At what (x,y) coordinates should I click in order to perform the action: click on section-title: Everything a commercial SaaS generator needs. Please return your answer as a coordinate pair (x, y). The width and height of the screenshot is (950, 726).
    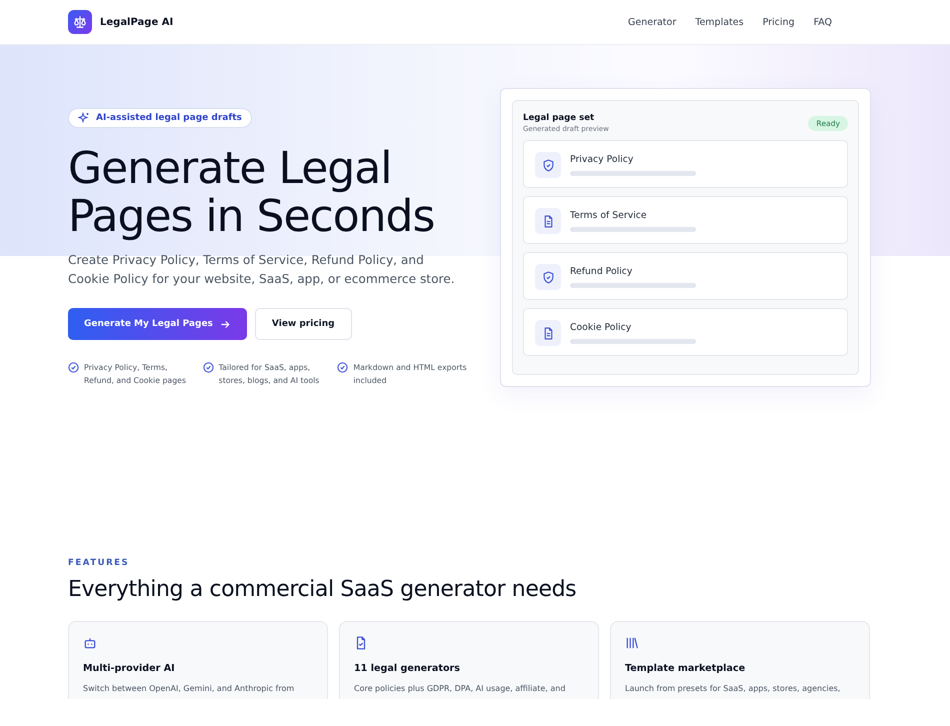
    Looking at the image, I should click on (323, 589).